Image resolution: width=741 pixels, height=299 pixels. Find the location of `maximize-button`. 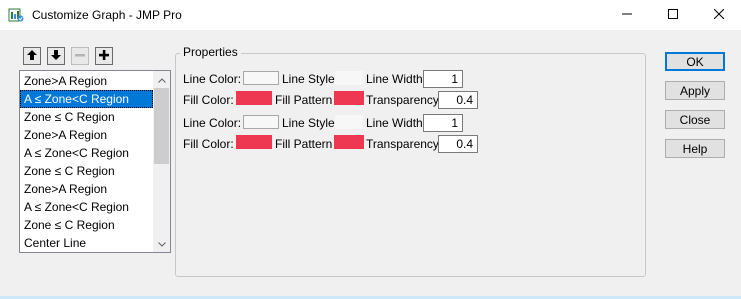

maximize-button is located at coordinates (673, 15).